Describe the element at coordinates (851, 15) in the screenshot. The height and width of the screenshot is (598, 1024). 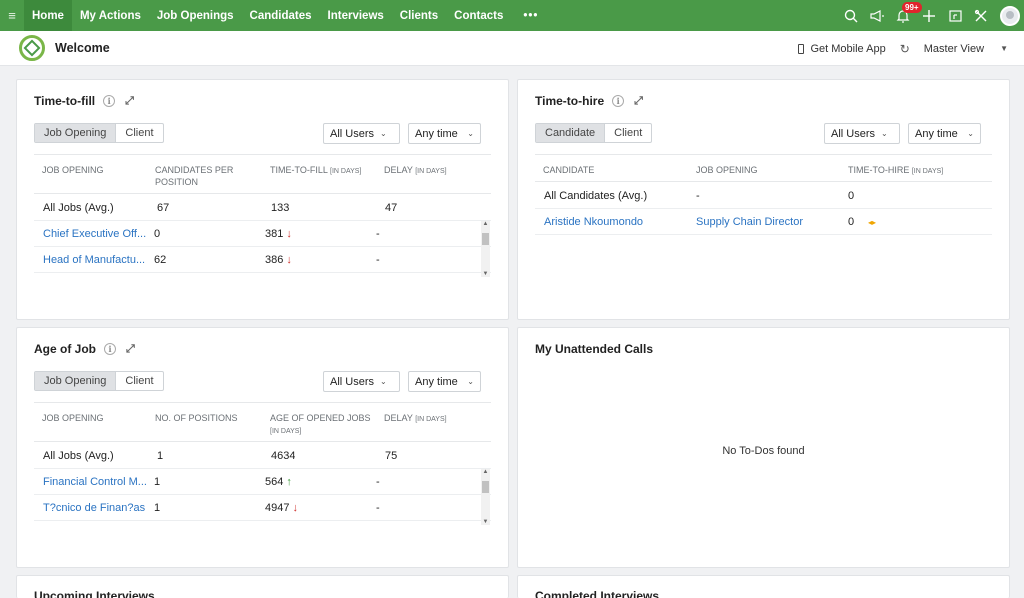
I see `search-icon` at that location.